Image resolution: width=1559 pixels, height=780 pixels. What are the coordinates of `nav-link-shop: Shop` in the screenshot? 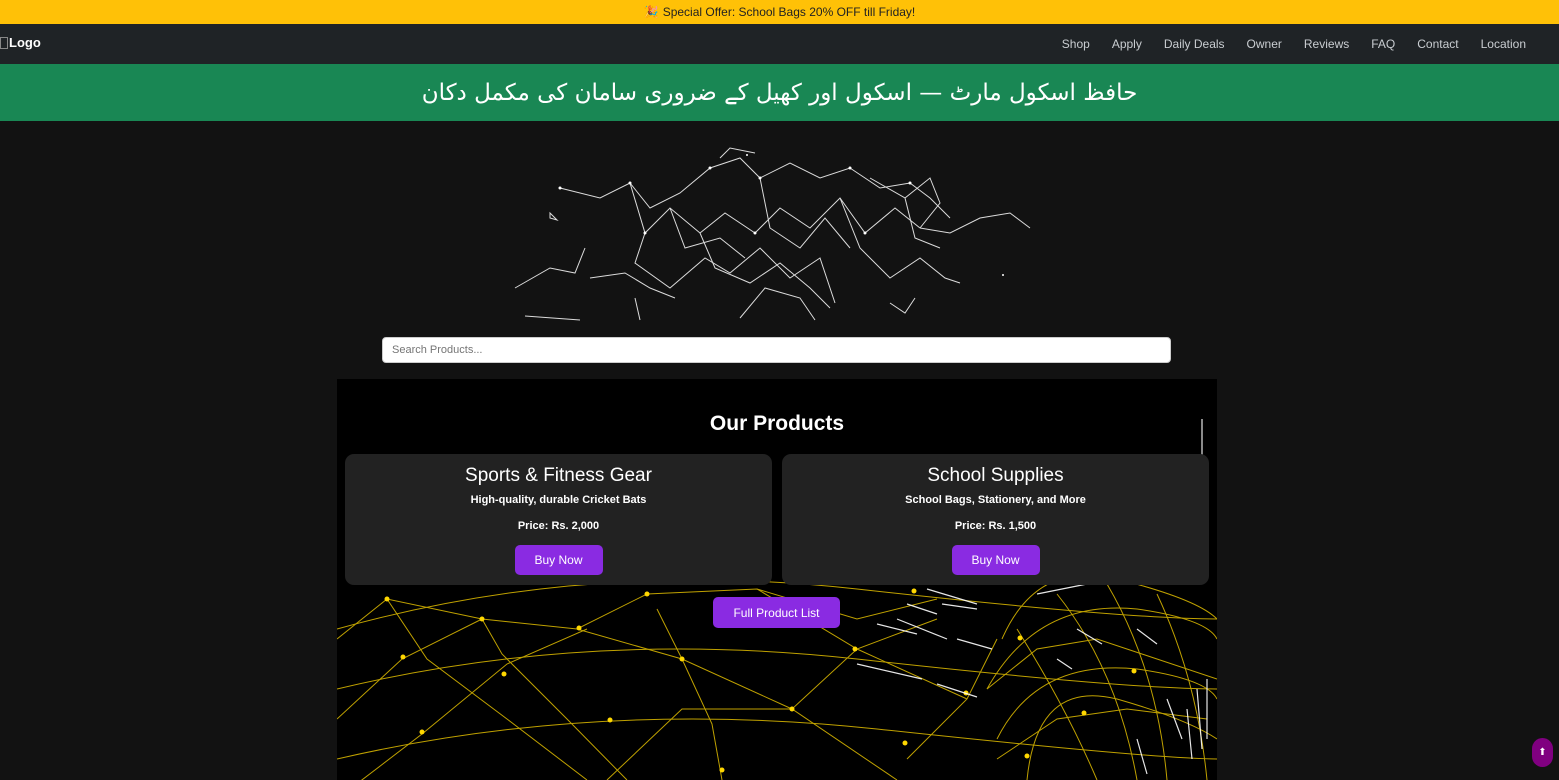 It's located at (1076, 44).